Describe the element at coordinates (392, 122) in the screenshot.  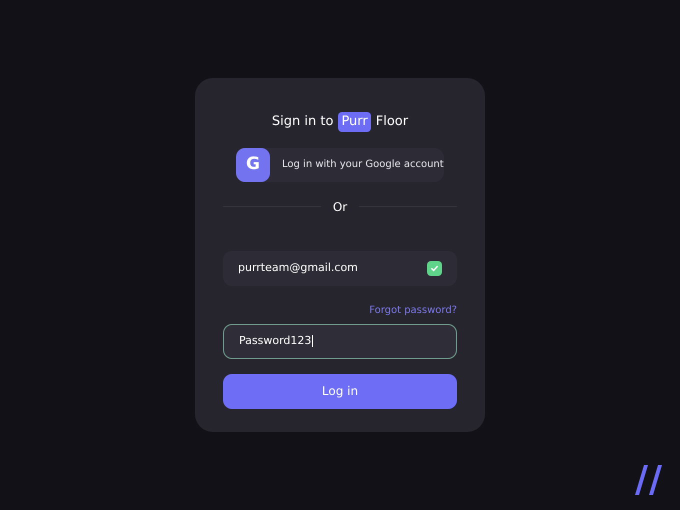
I see `brand-text: Floor` at that location.